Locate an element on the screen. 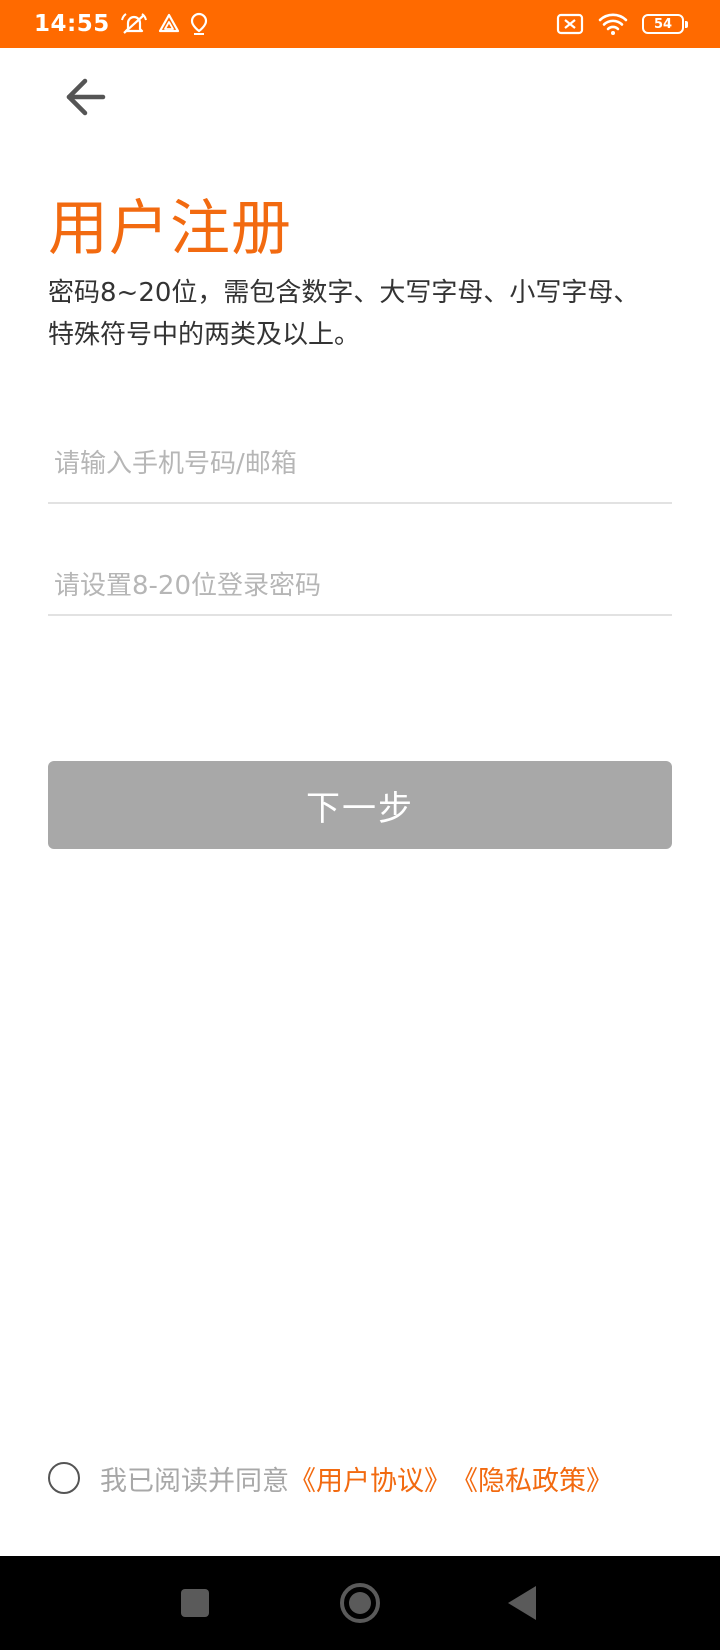  sim-no-signal-icon is located at coordinates (570, 24).